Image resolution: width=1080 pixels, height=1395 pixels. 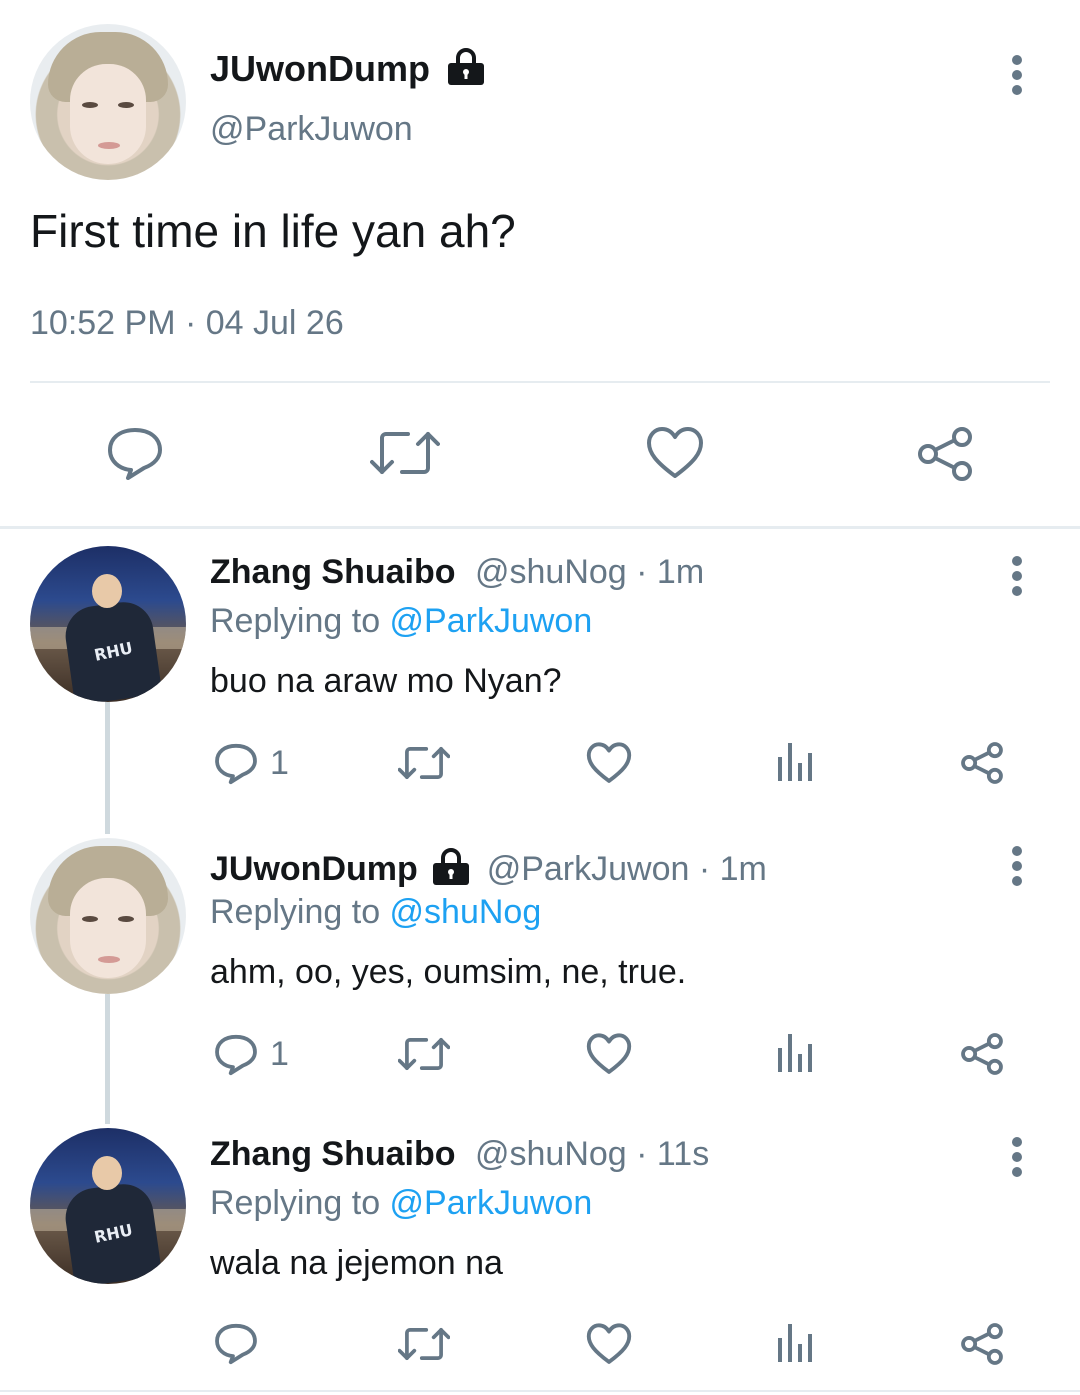 I want to click on bottom-divider, so click(x=540, y=1391).